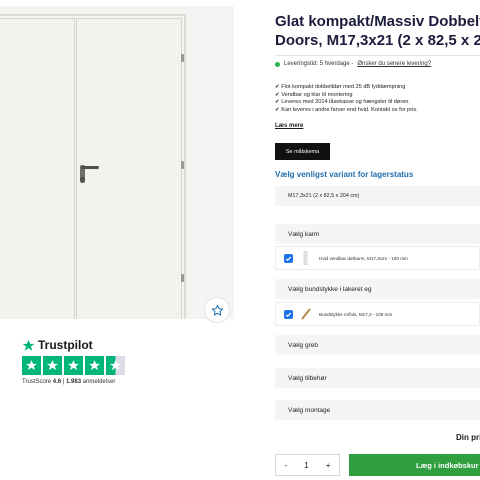  I want to click on choose-handle-section: Vælg greb, so click(377, 345).